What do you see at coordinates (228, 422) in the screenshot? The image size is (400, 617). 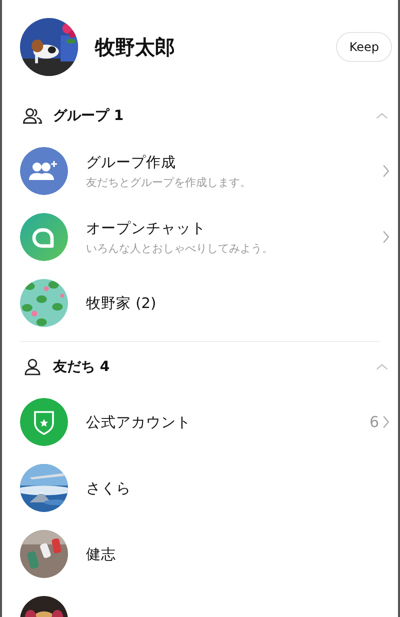 I see `row-title: 公式アカウント` at bounding box center [228, 422].